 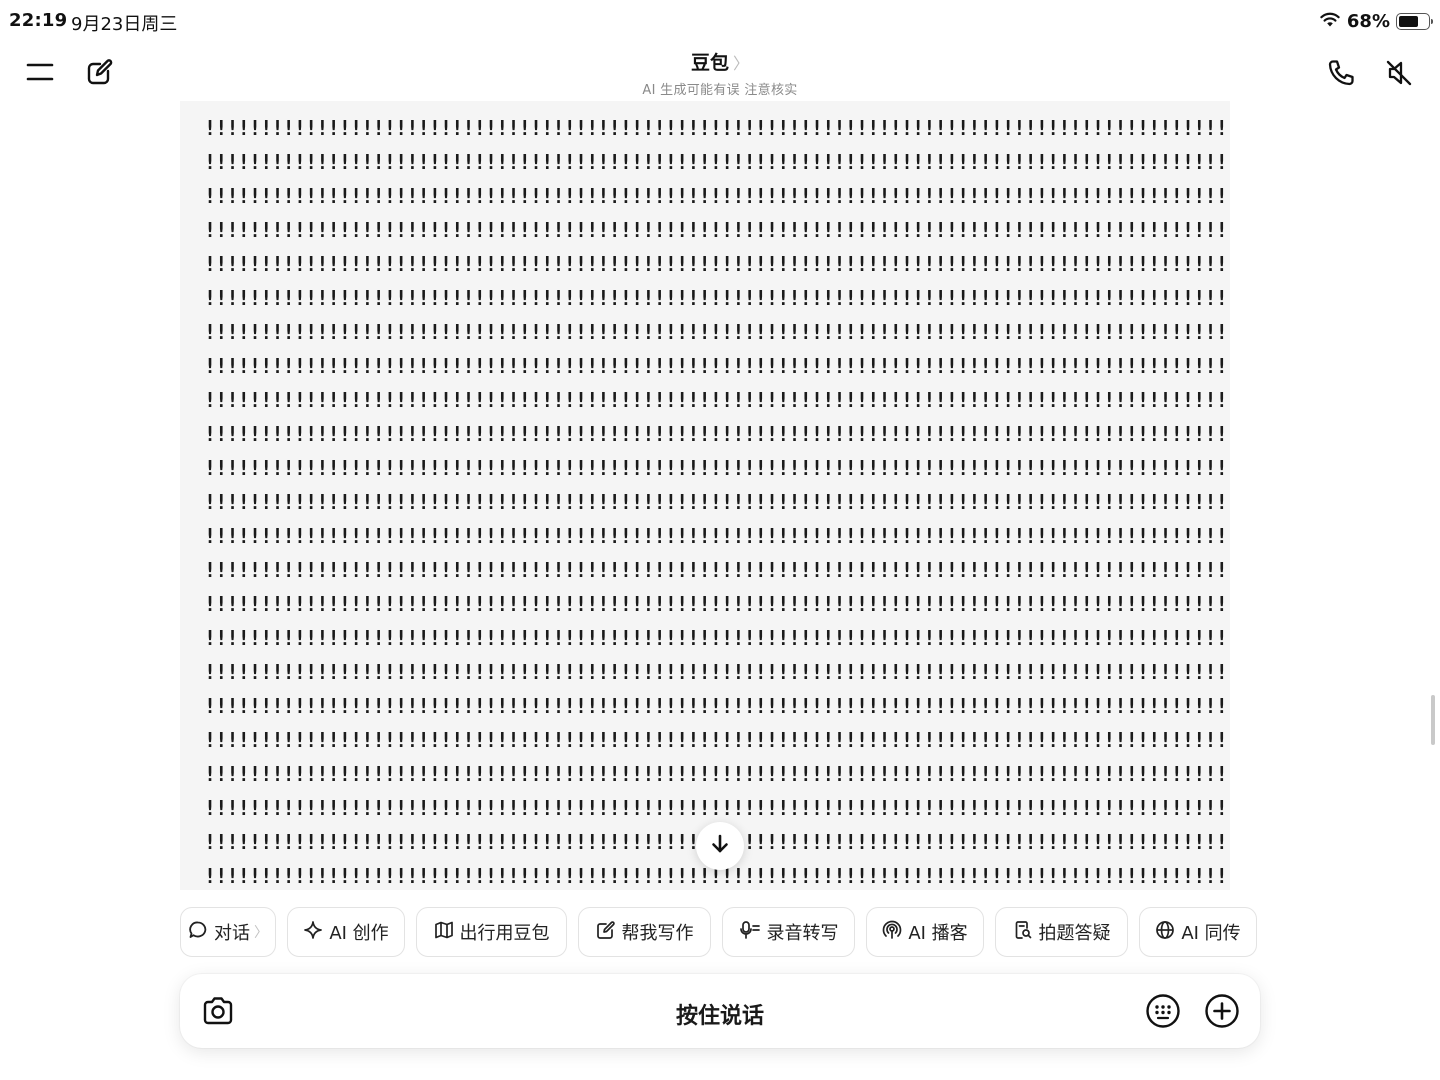 I want to click on chip-ai-create: AI 创作, so click(x=346, y=932).